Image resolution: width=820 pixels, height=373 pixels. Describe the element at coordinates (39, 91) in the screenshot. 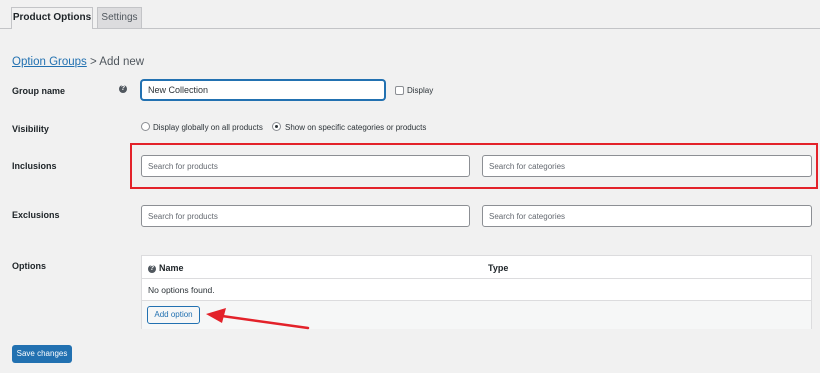

I see `group-name-label: Group name` at that location.